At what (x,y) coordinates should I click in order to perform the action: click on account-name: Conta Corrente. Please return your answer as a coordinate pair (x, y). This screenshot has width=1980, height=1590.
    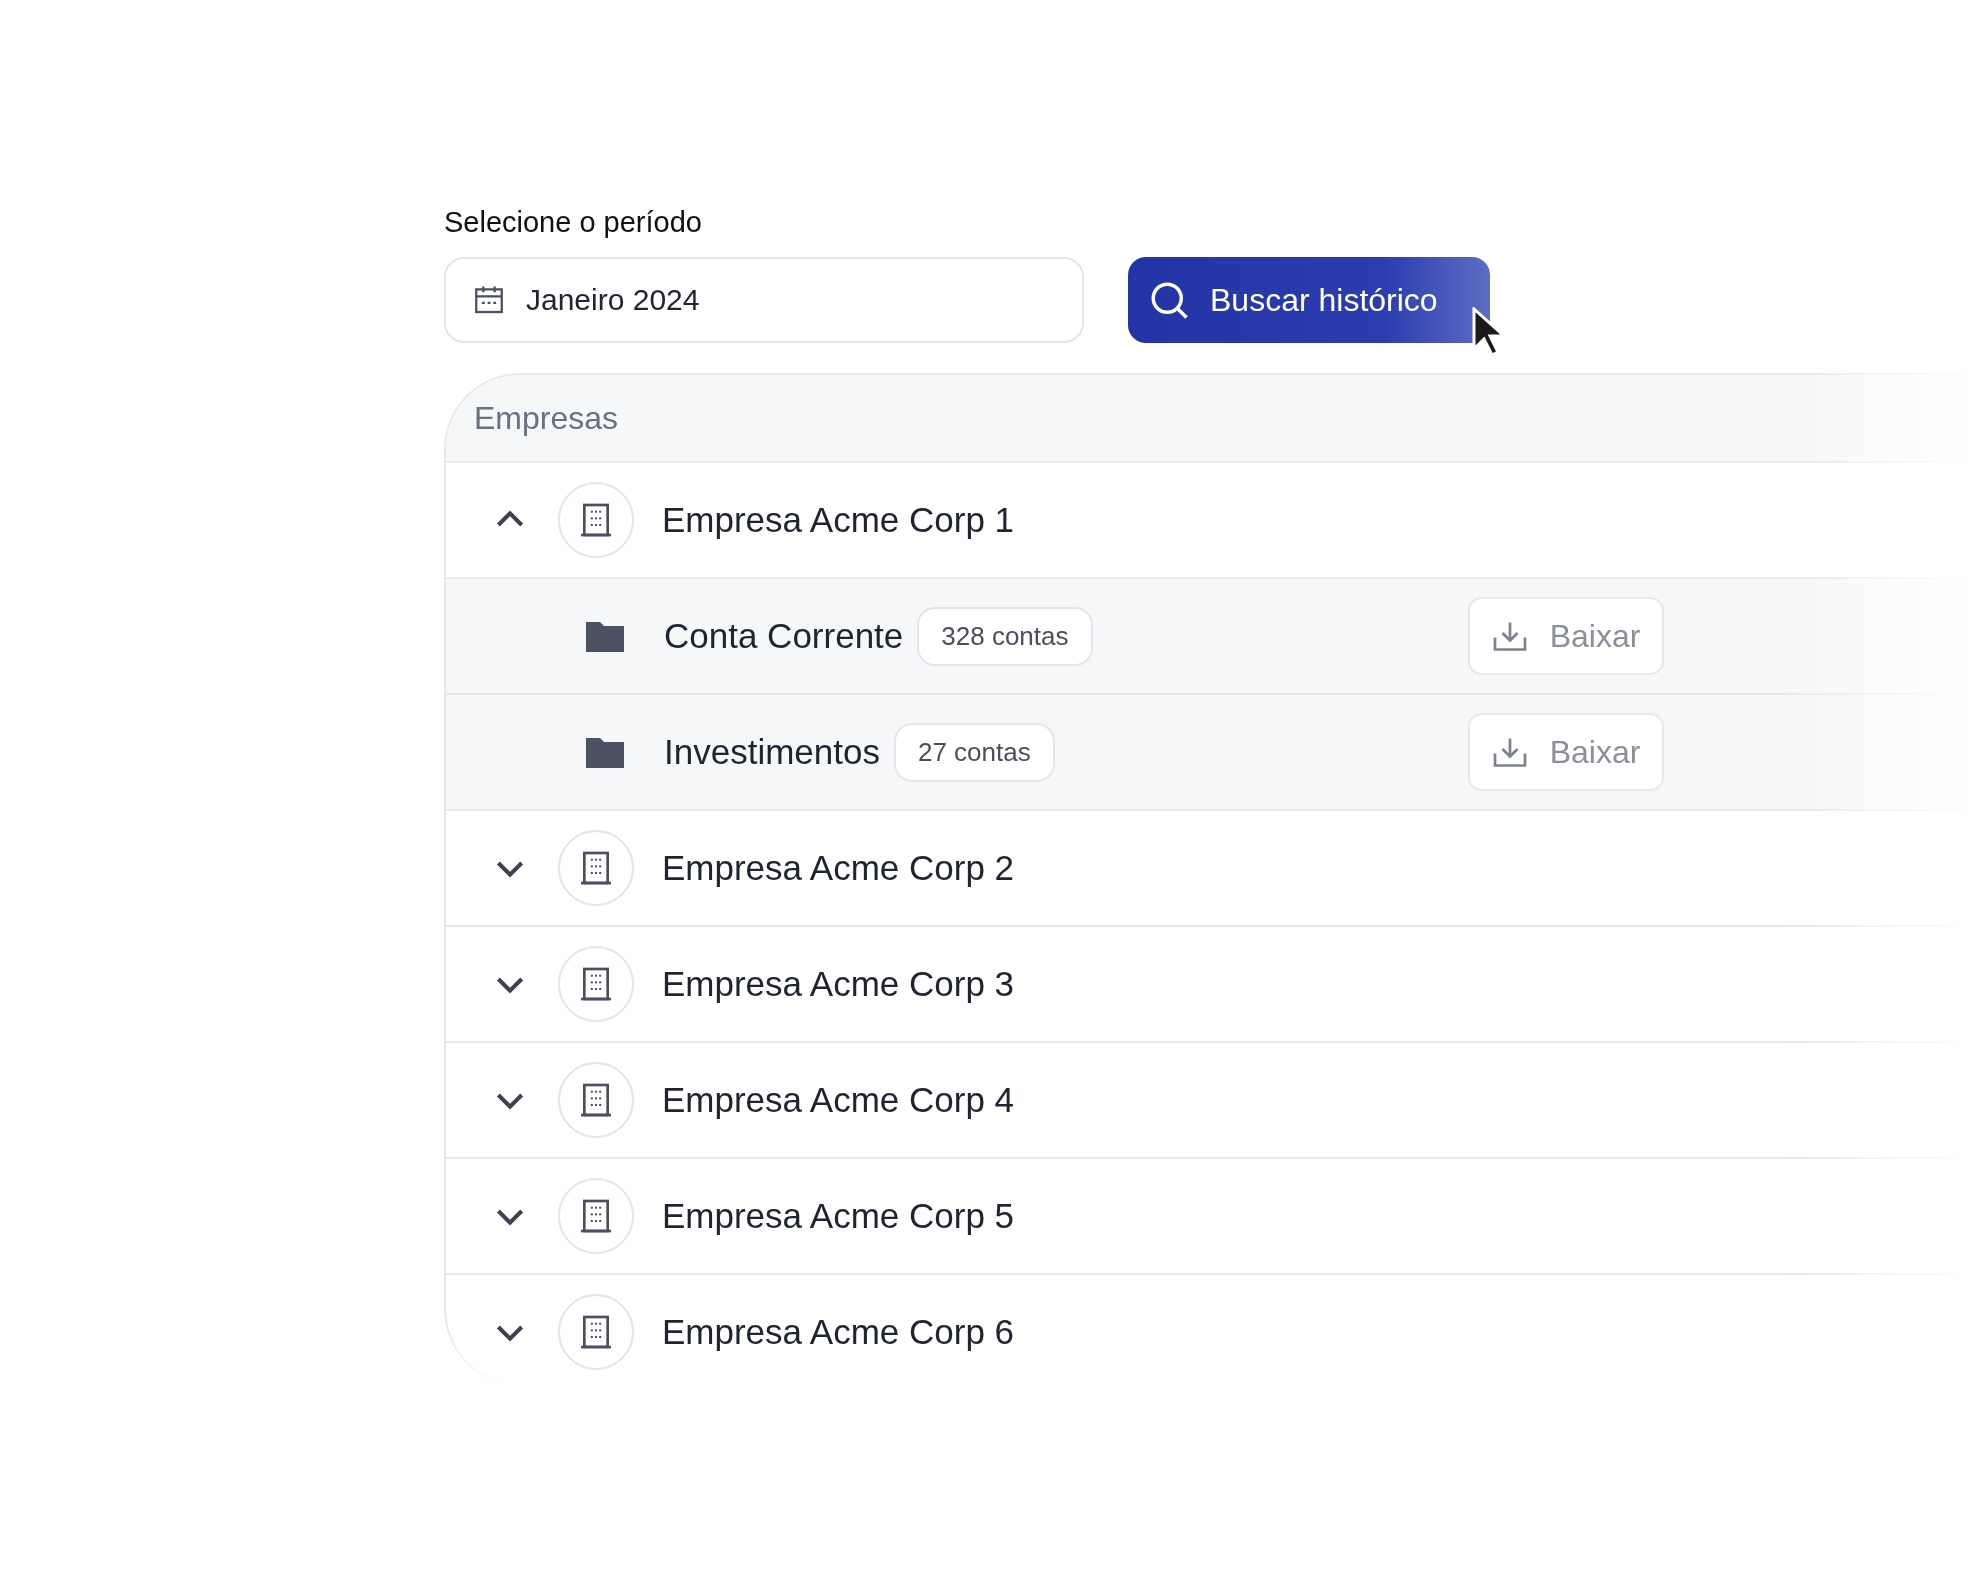
    Looking at the image, I should click on (784, 636).